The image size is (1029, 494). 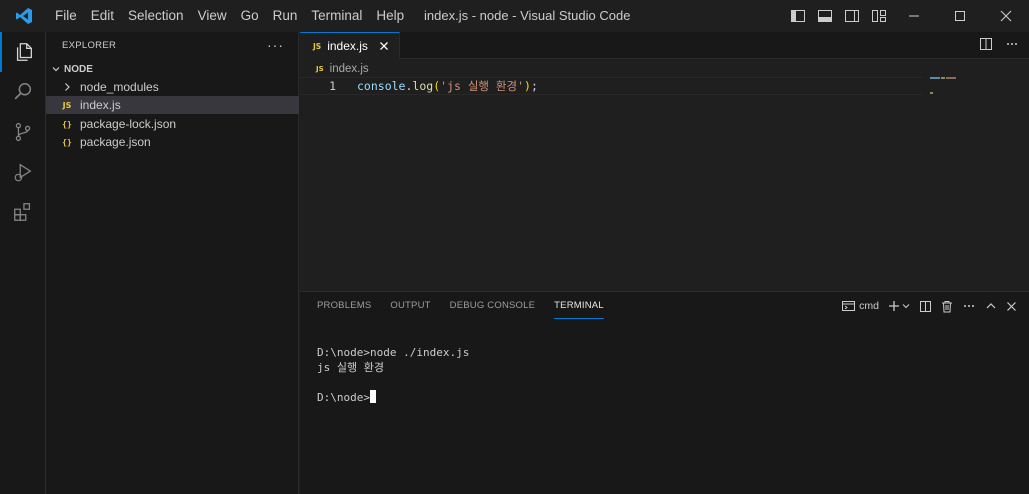 What do you see at coordinates (899, 306) in the screenshot?
I see `new-terminal-icon` at bounding box center [899, 306].